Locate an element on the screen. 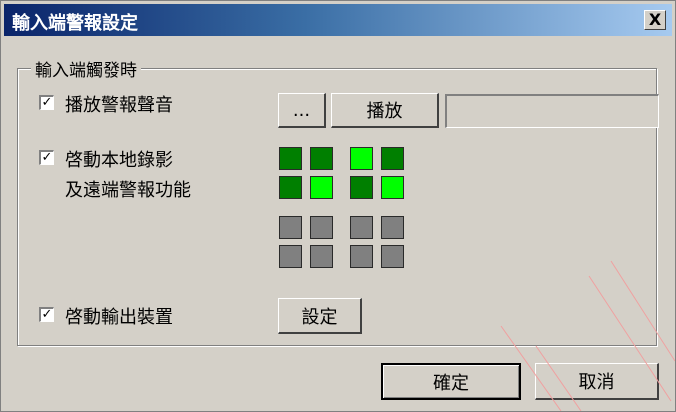 This screenshot has height=412, width=676. play-button-label: 播放 is located at coordinates (384, 111).